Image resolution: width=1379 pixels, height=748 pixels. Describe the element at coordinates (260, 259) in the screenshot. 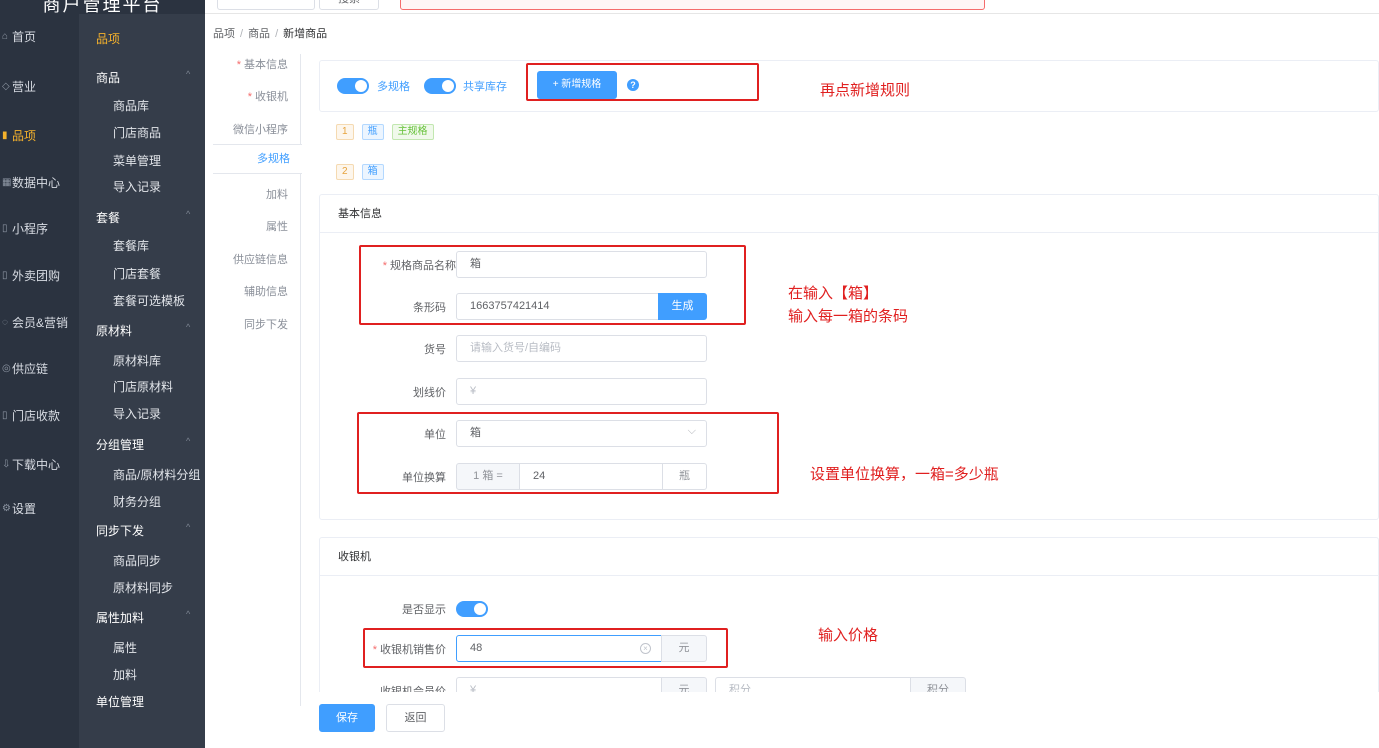

I see `form-tab: 供应链信息` at that location.